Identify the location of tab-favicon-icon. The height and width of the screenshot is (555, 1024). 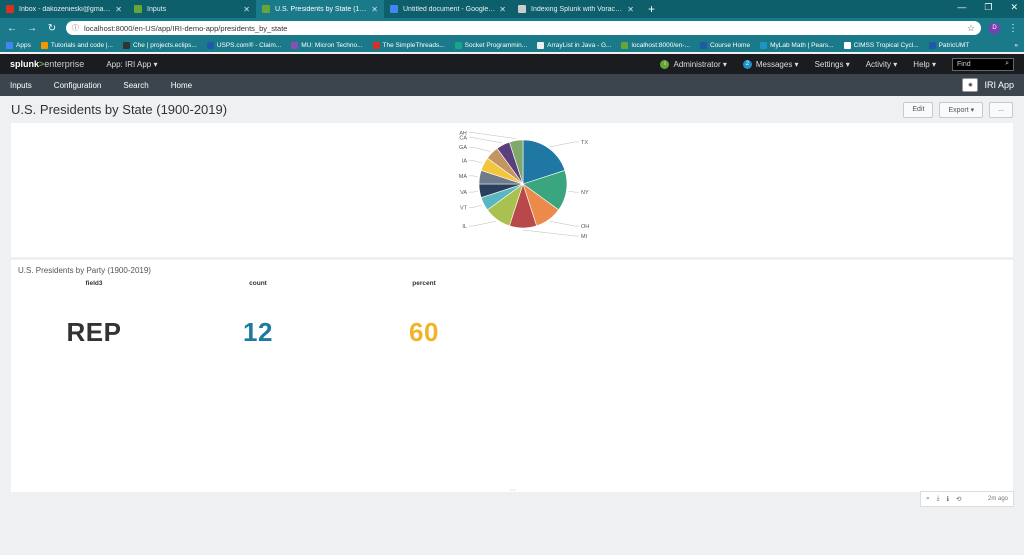
(10, 9).